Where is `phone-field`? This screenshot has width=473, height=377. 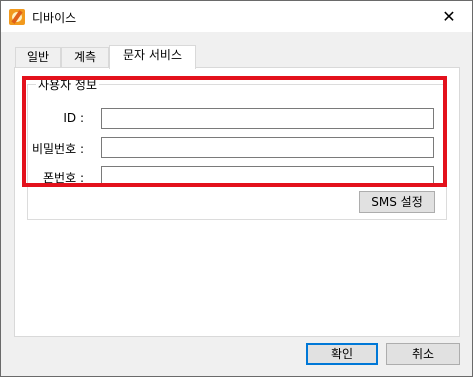
phone-field is located at coordinates (267, 176).